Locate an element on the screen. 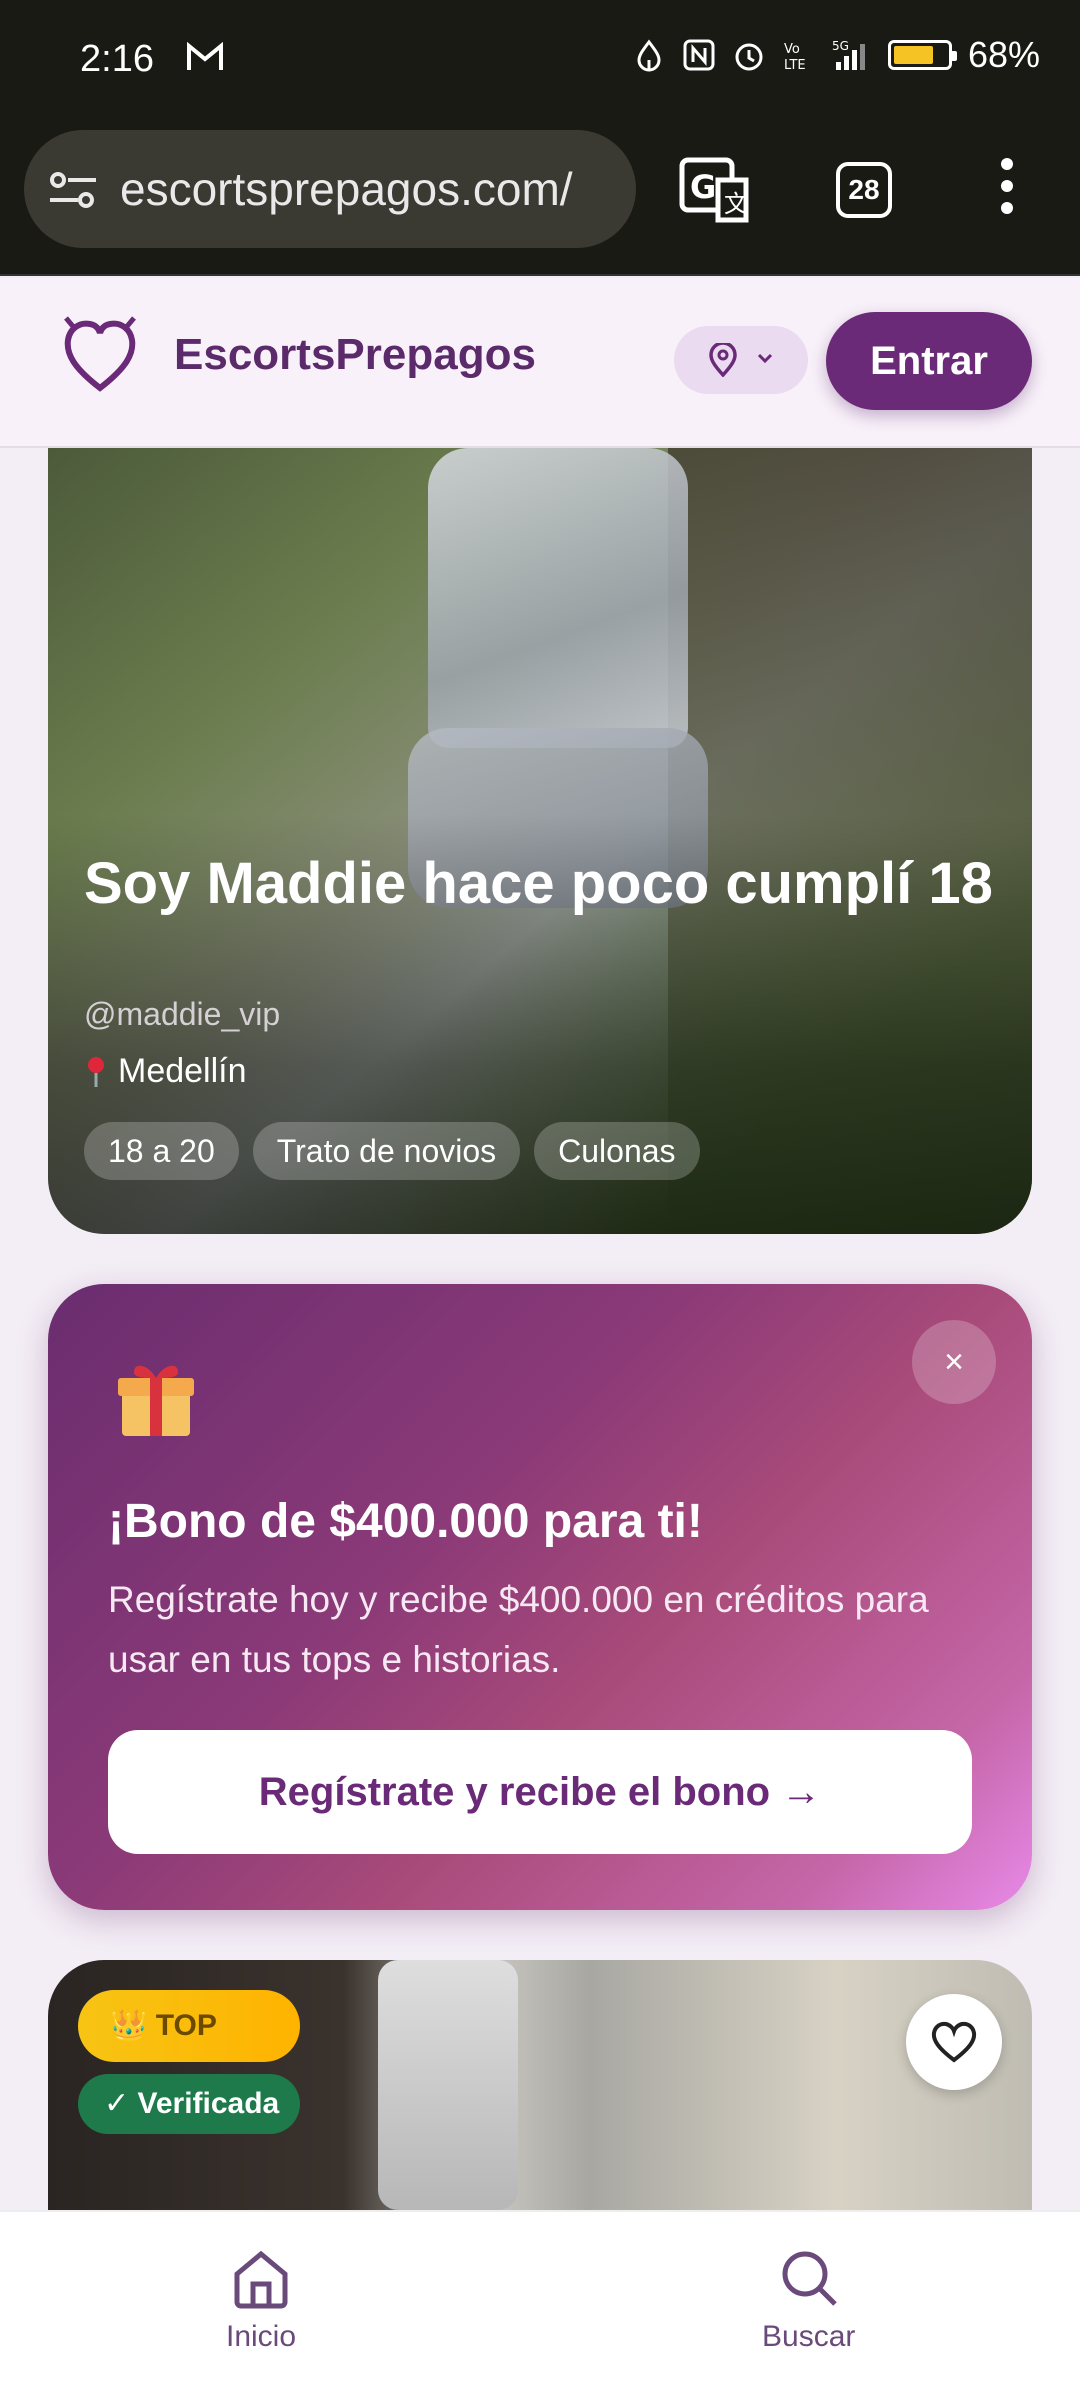 The width and height of the screenshot is (1080, 2400). location-pin-icon is located at coordinates (723, 360).